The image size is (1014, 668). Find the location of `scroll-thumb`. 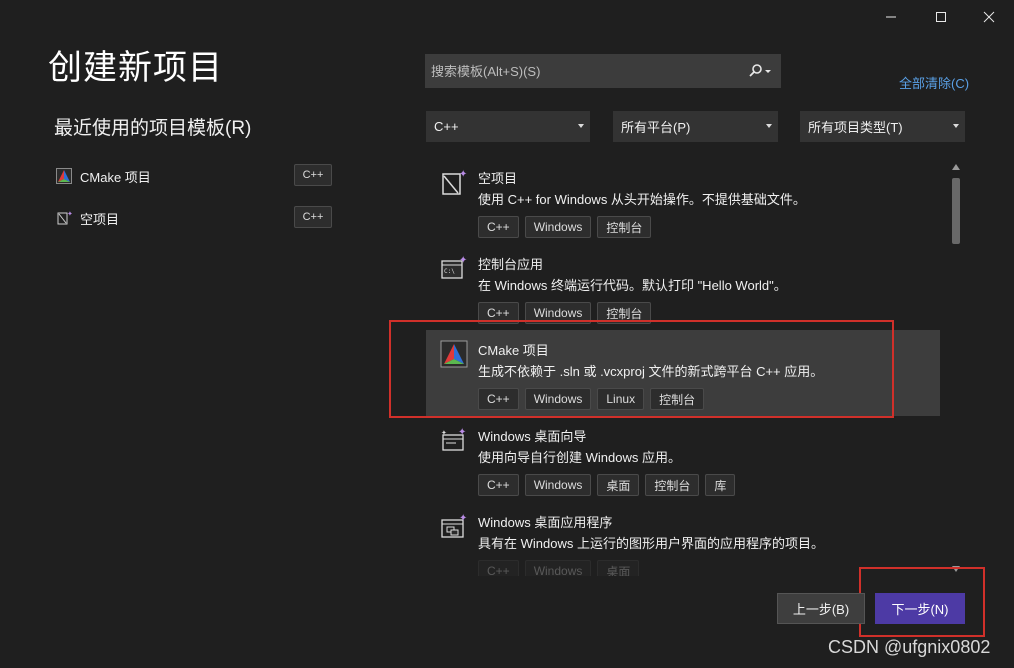

scroll-thumb is located at coordinates (956, 211).